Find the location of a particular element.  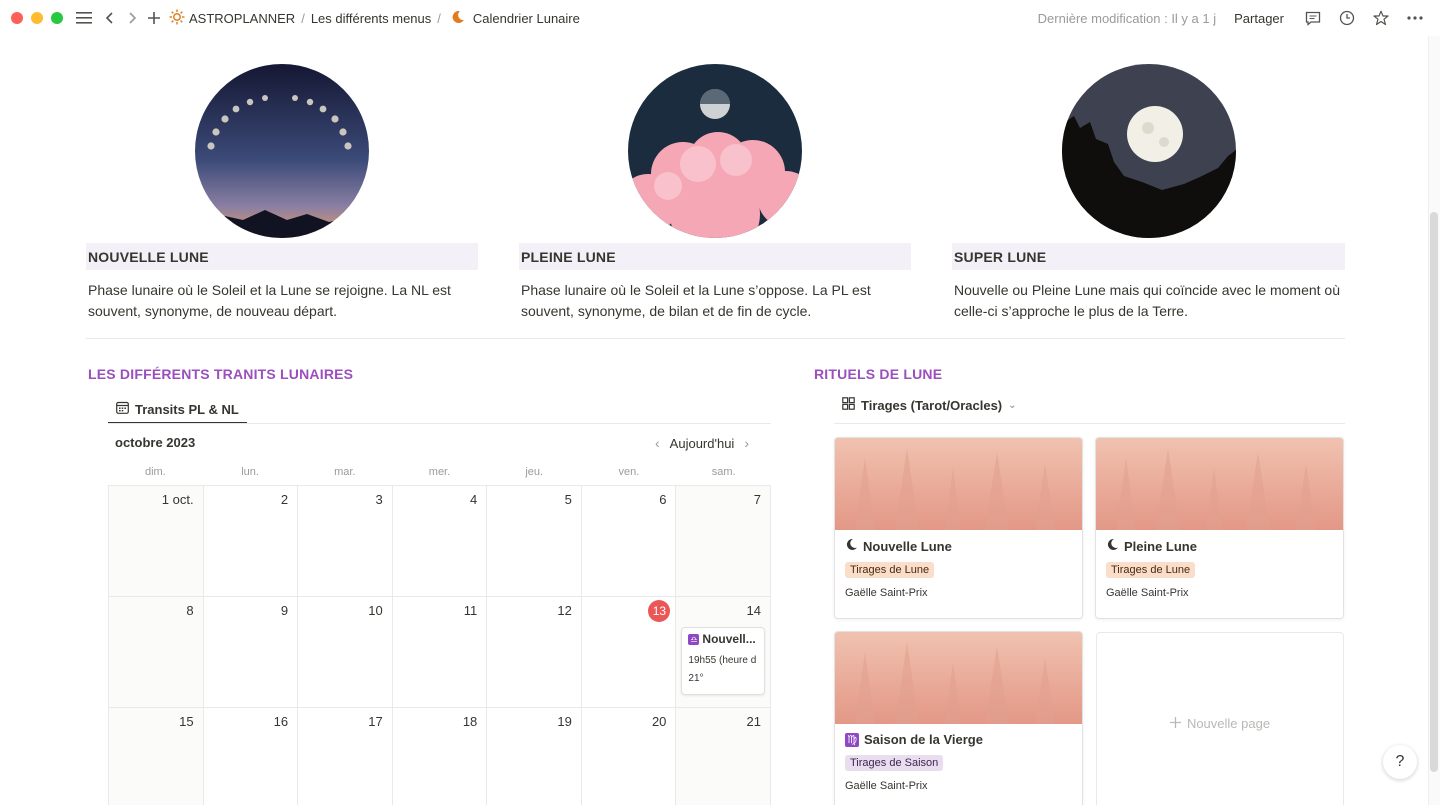

calendar-day-cell: 10 is located at coordinates (345, 652).